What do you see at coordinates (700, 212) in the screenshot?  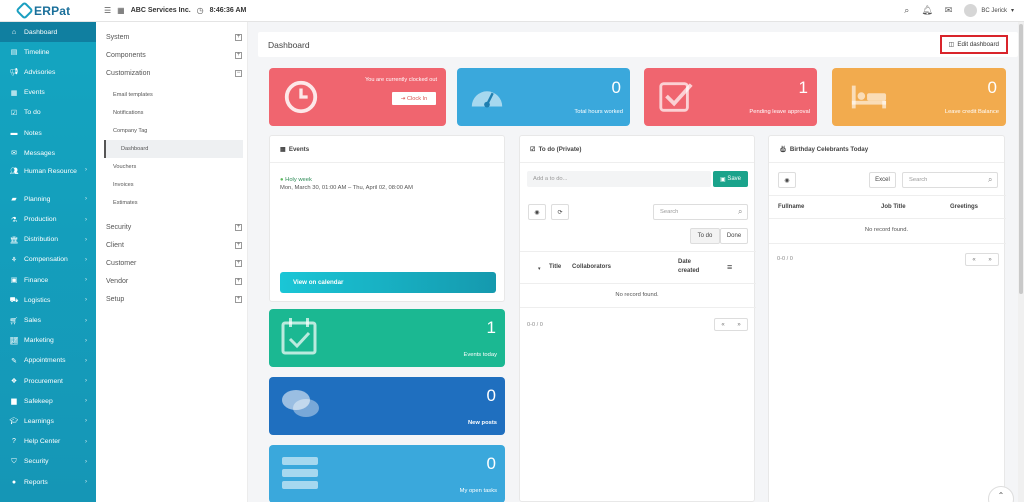 I see `todo-search-input: Search` at bounding box center [700, 212].